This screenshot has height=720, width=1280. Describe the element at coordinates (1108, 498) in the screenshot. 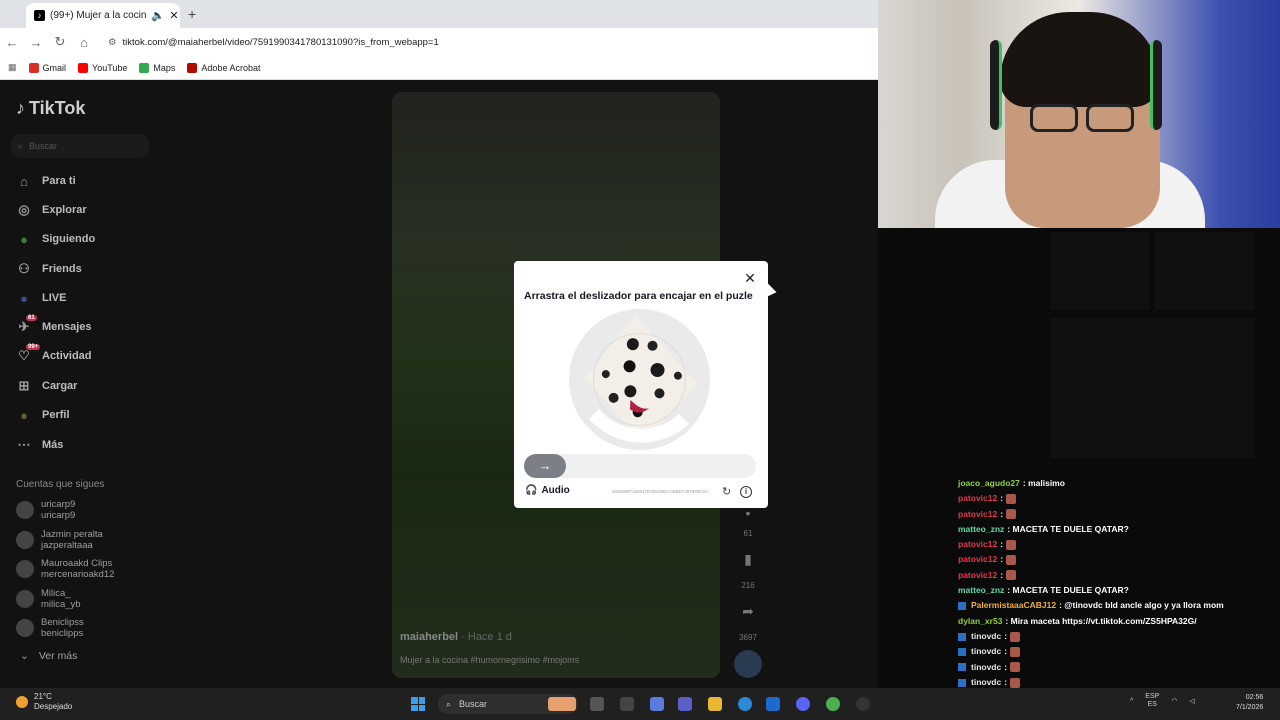

I see `chat-message: patovic12:` at that location.